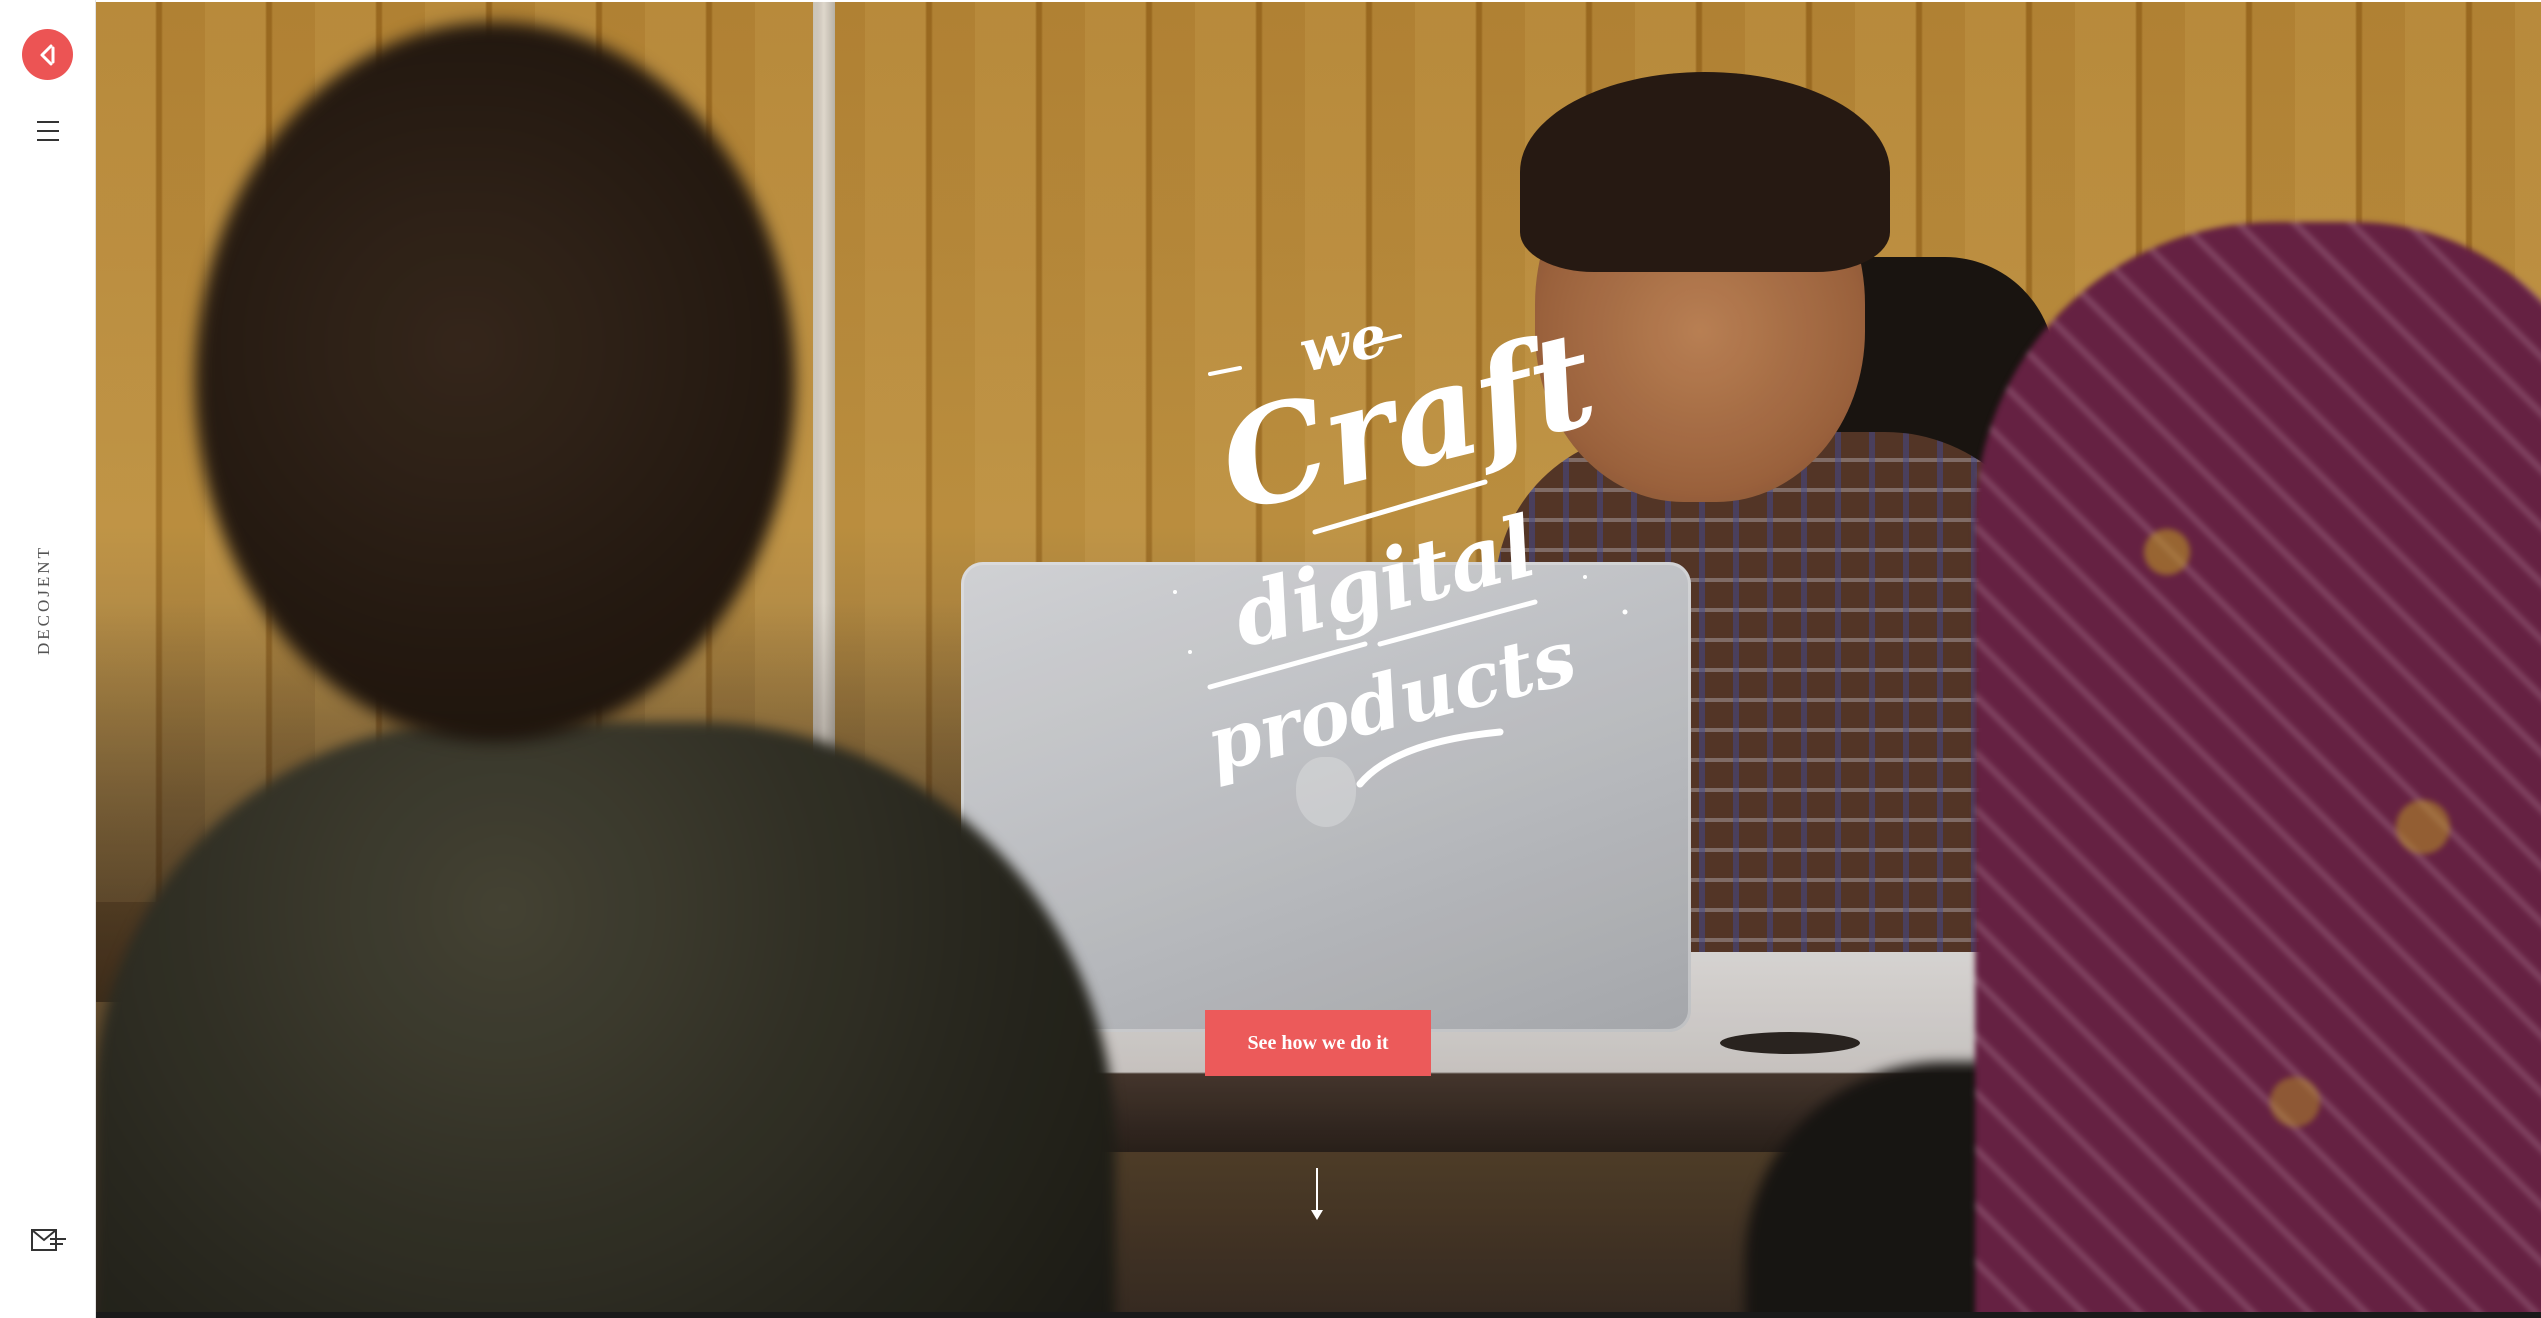  What do you see at coordinates (44, 600) in the screenshot?
I see `brand-name: DECOJENT` at bounding box center [44, 600].